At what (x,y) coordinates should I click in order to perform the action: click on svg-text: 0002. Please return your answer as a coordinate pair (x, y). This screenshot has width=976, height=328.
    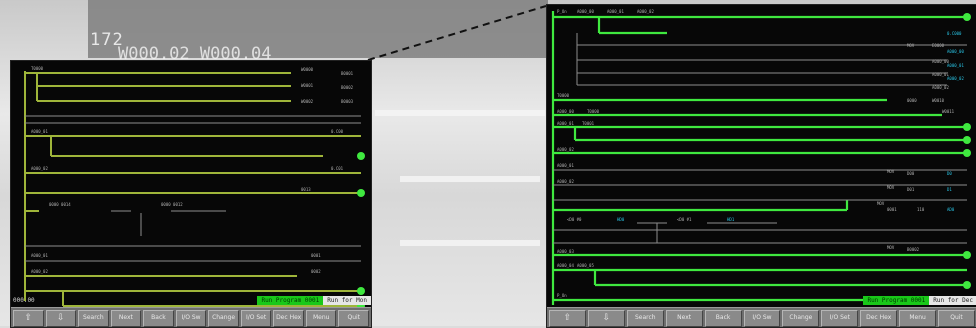
    Looking at the image, I should click on (316, 271).